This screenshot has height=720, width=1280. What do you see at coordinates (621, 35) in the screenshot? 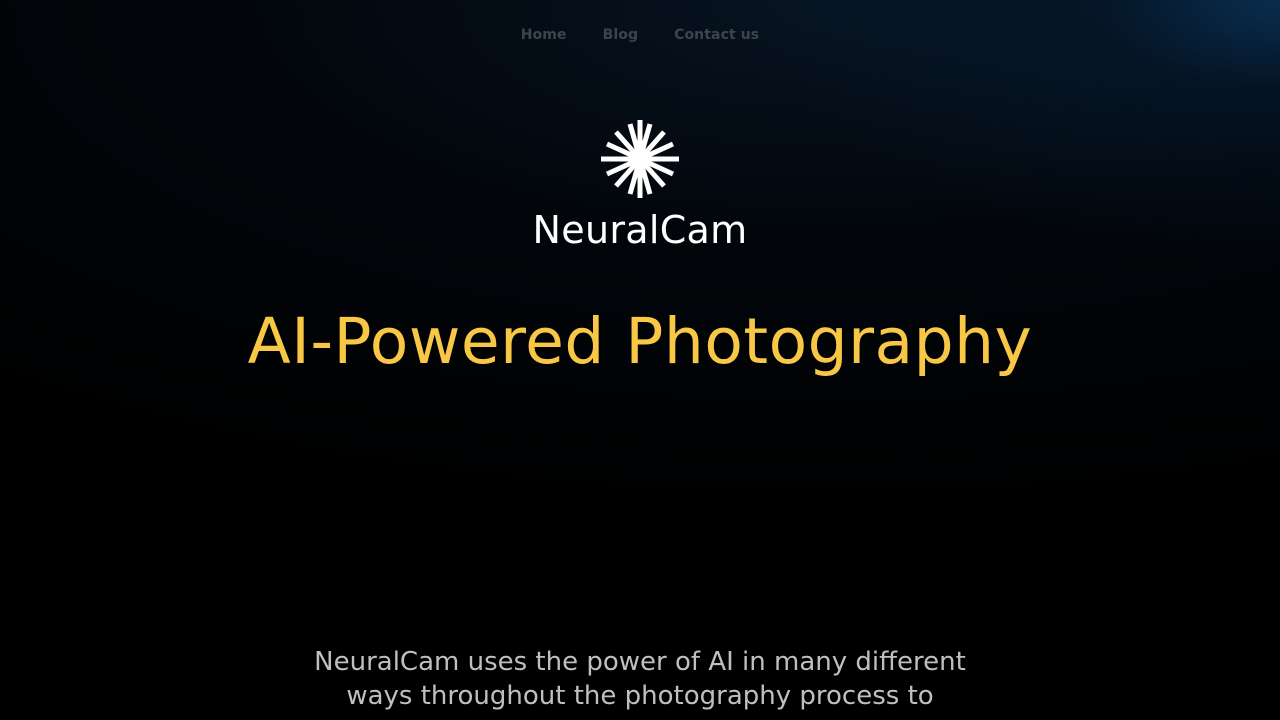
I see `nav-link-blog: Blog` at bounding box center [621, 35].